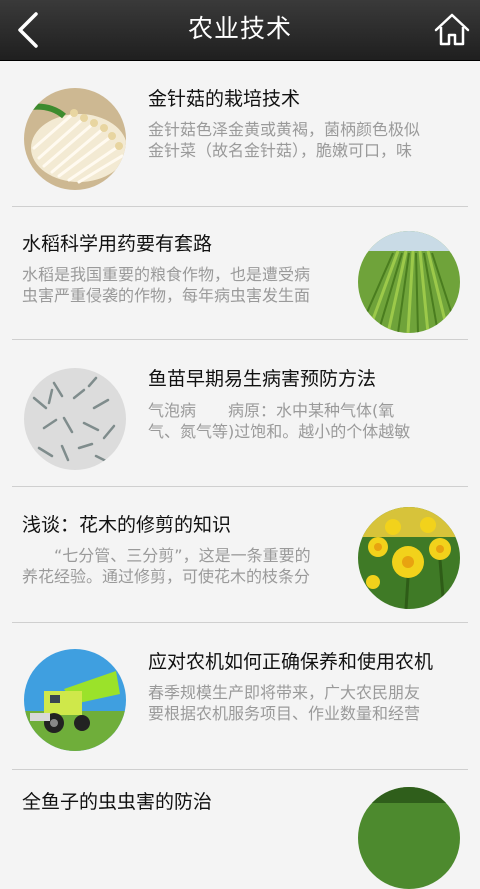  Describe the element at coordinates (127, 525) in the screenshot. I see `article-title: 浅谈：花木的修剪的知识` at that location.